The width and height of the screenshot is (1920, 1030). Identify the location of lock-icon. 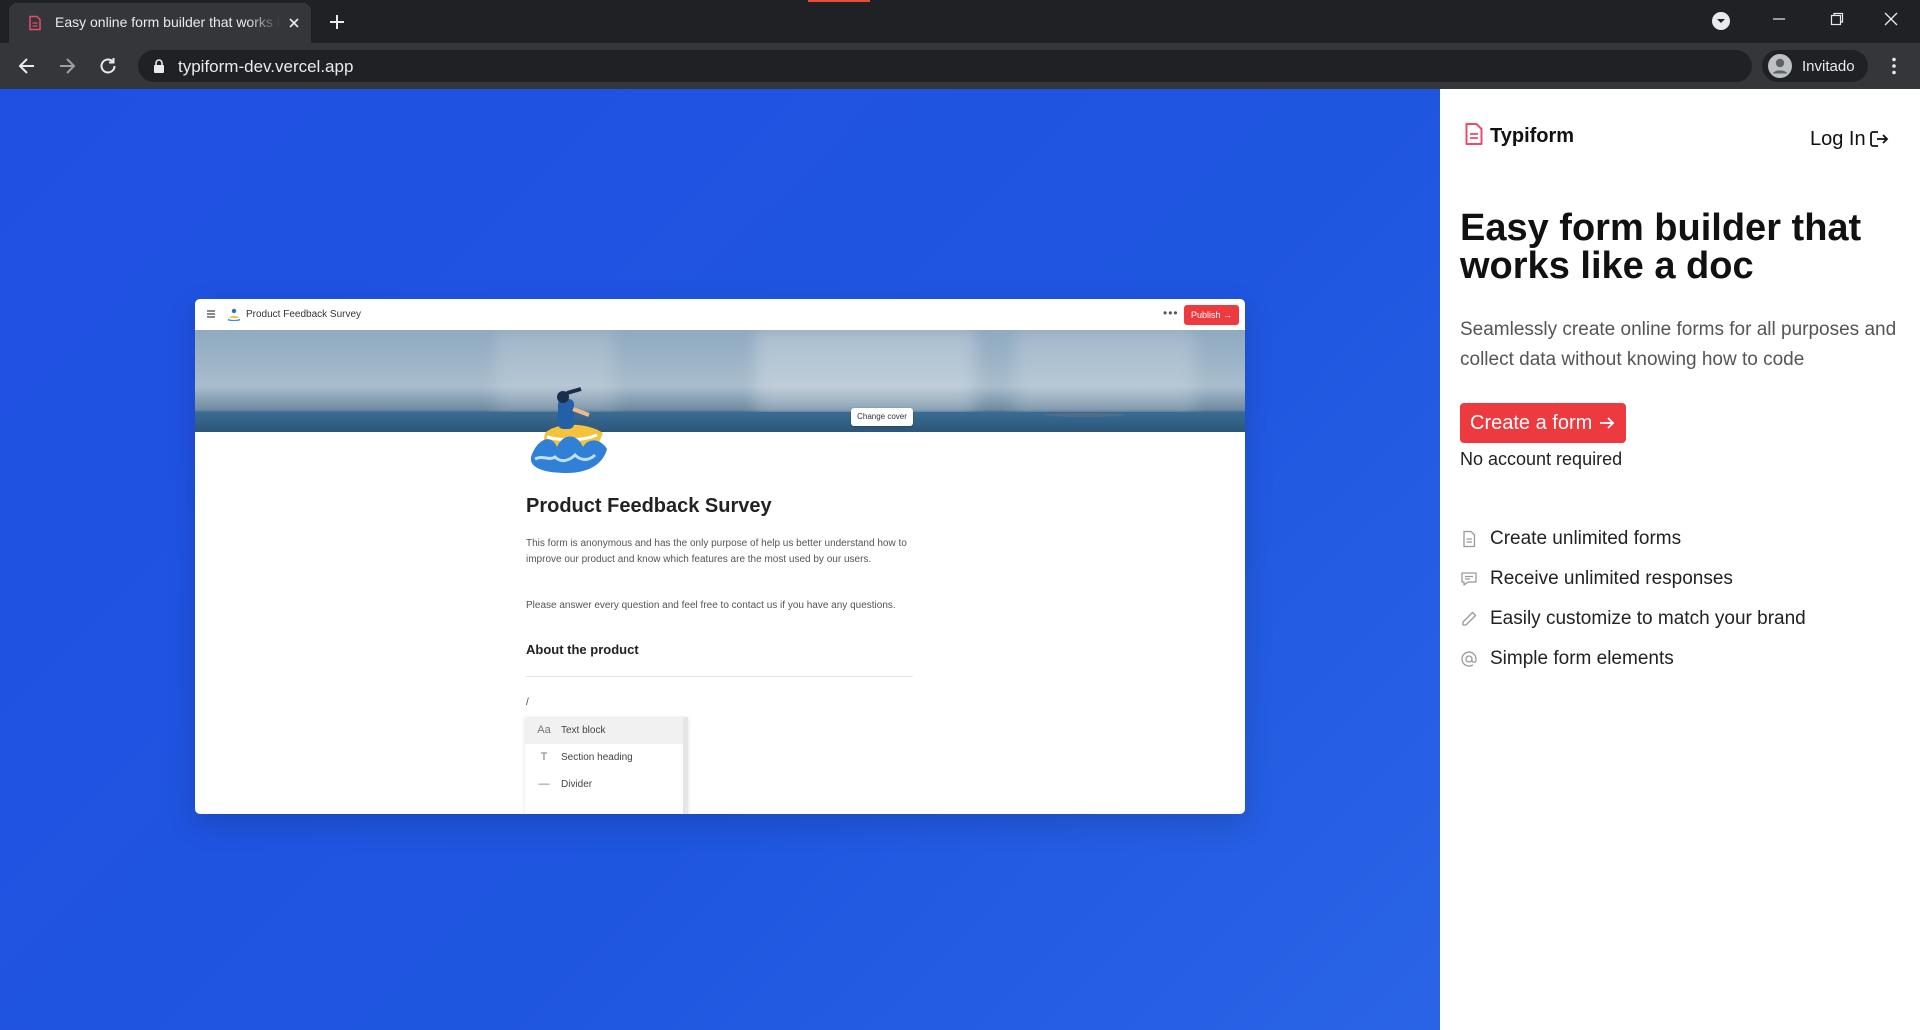
(159, 66).